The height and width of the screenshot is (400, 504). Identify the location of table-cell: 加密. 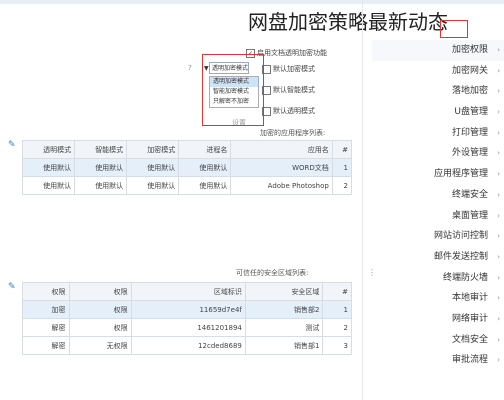
(46, 309).